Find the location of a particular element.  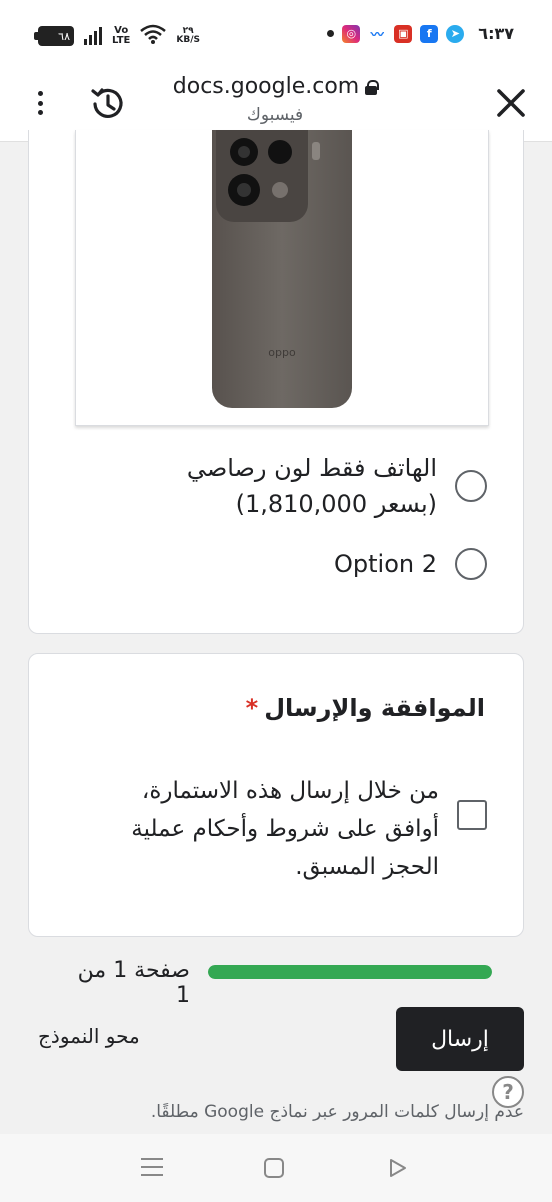

option-1: الهاتف فقط لون رصاصي (بسعر 1,810,000) is located at coordinates (312, 486).